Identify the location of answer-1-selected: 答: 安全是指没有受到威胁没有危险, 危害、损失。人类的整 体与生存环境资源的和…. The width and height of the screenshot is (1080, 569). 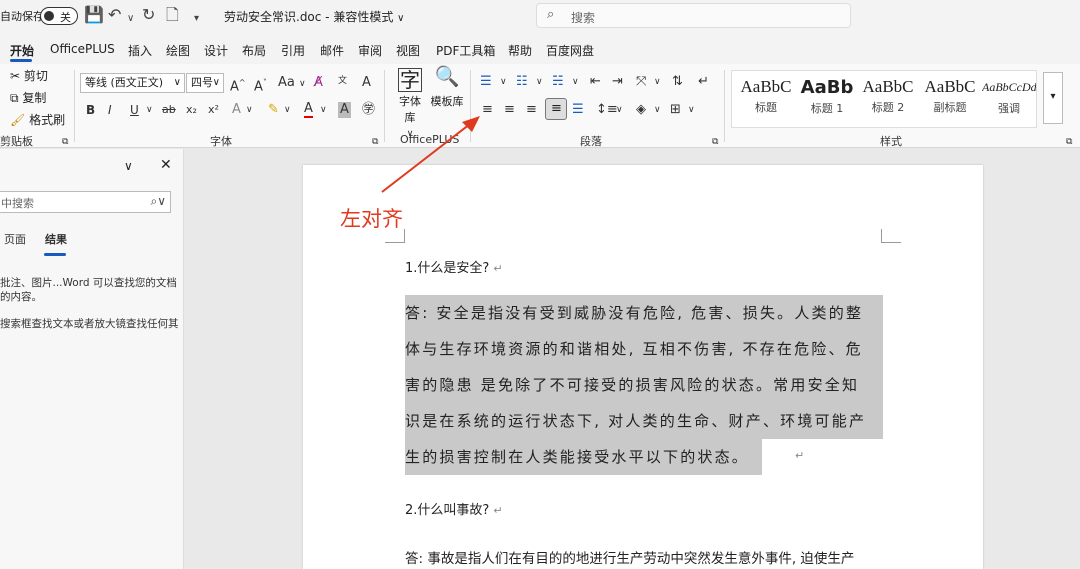
(644, 385).